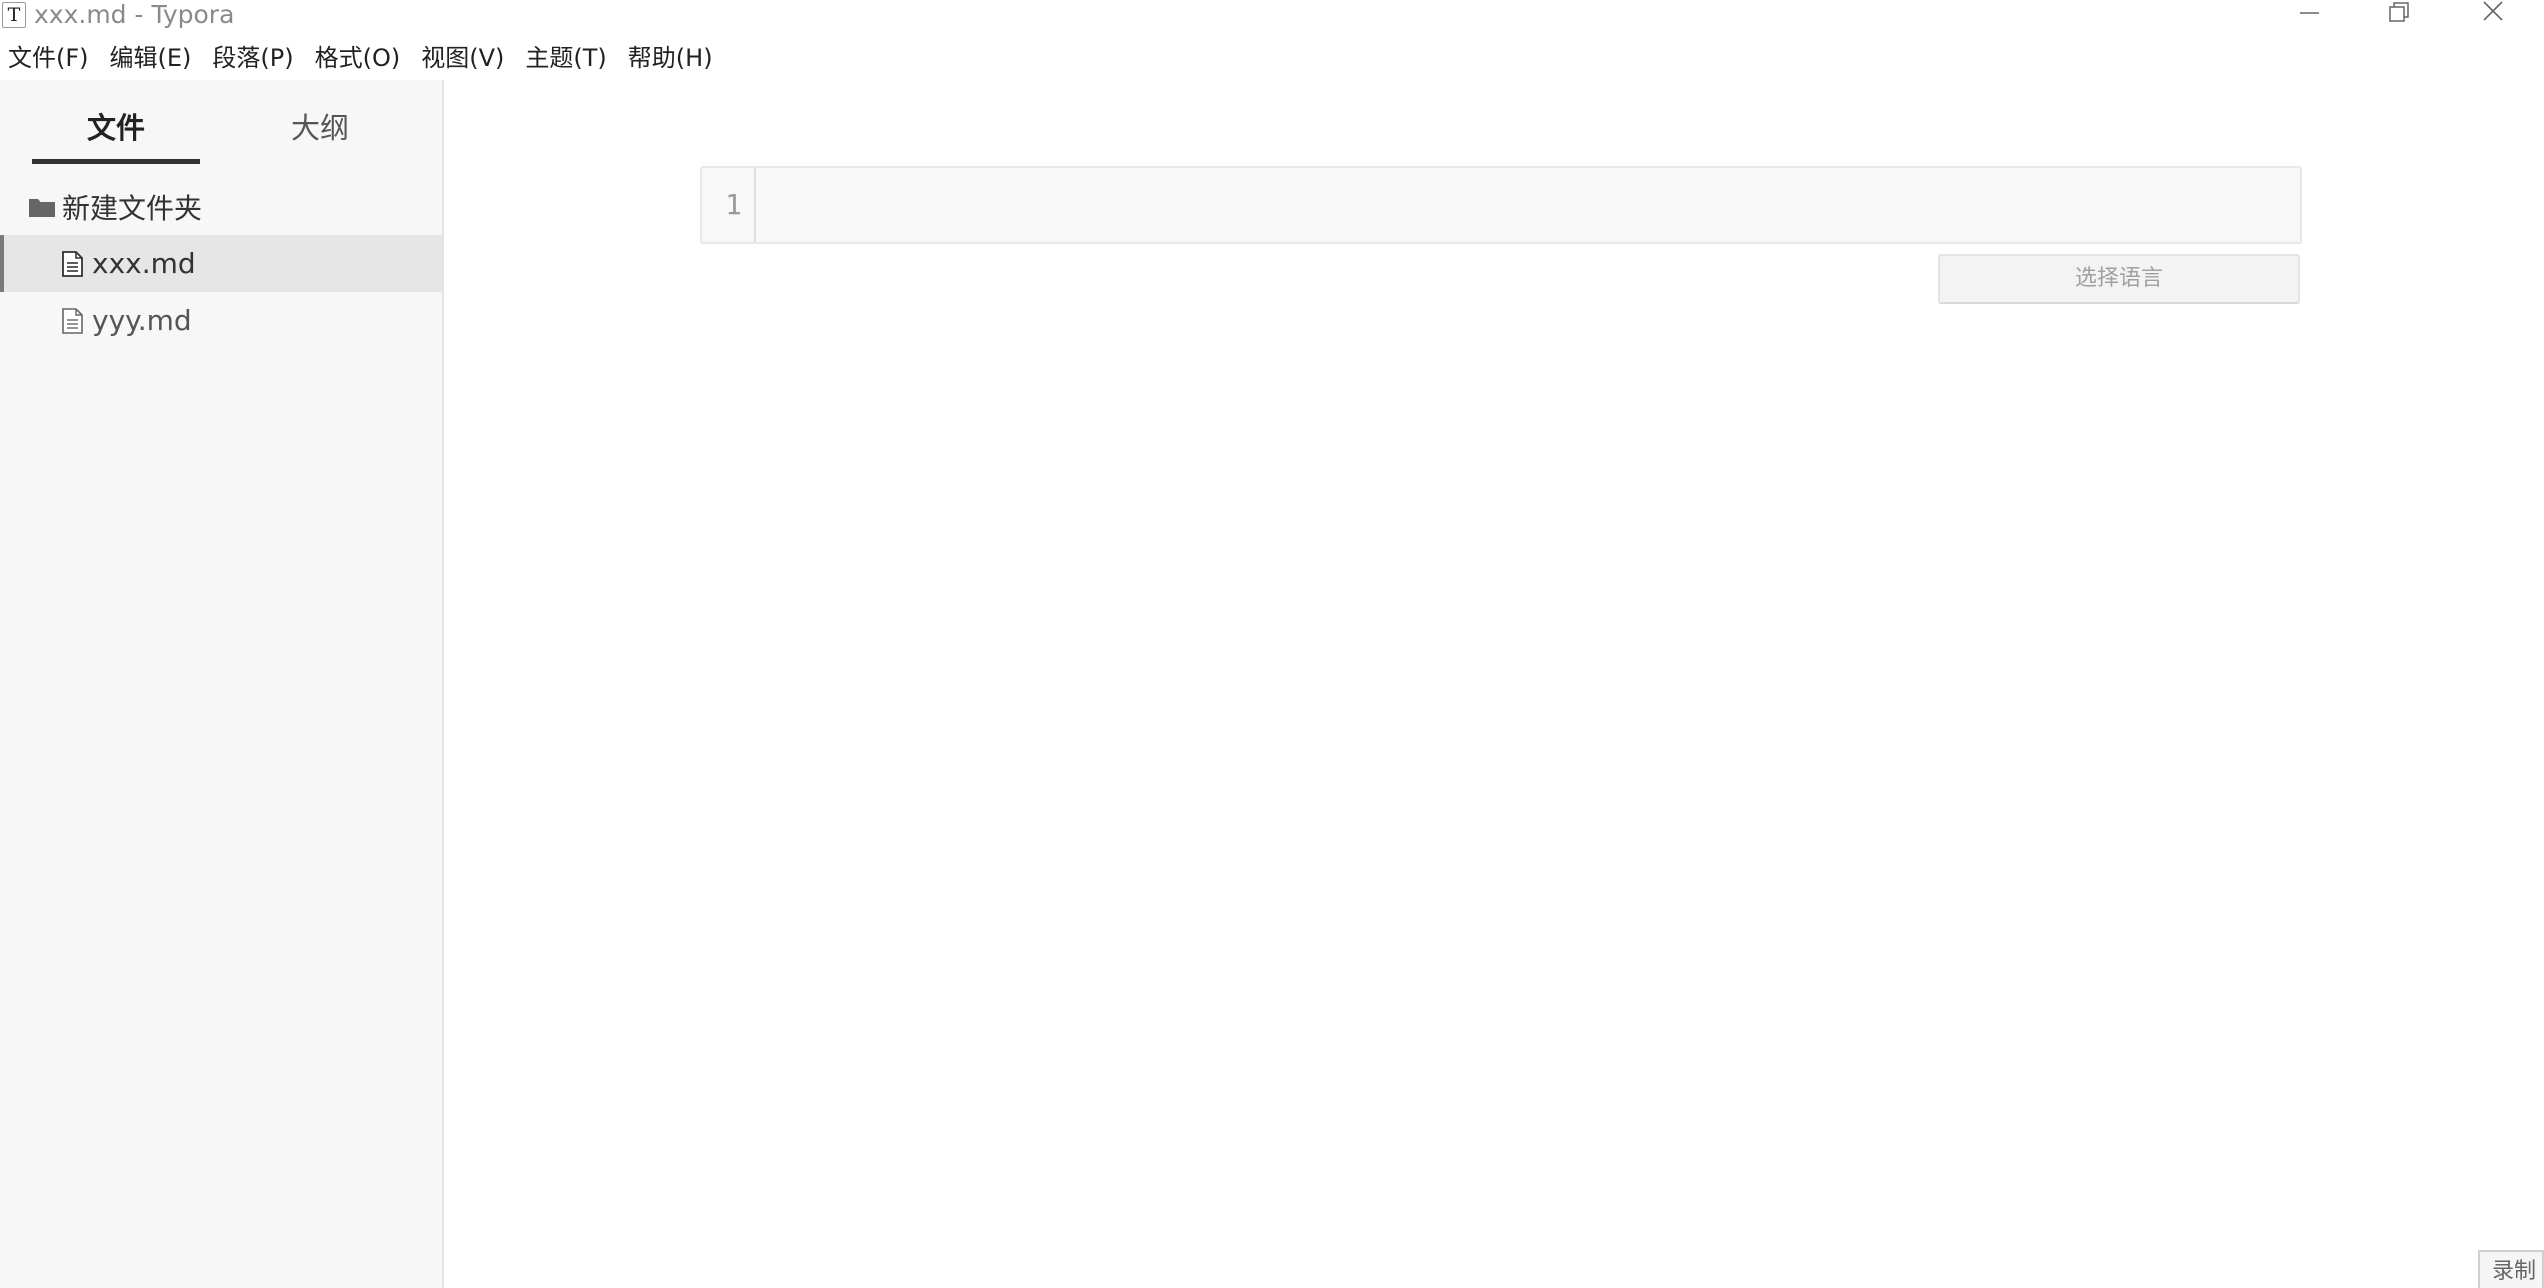 The image size is (2544, 1288). Describe the element at coordinates (729, 205) in the screenshot. I see `line-number: 1` at that location.